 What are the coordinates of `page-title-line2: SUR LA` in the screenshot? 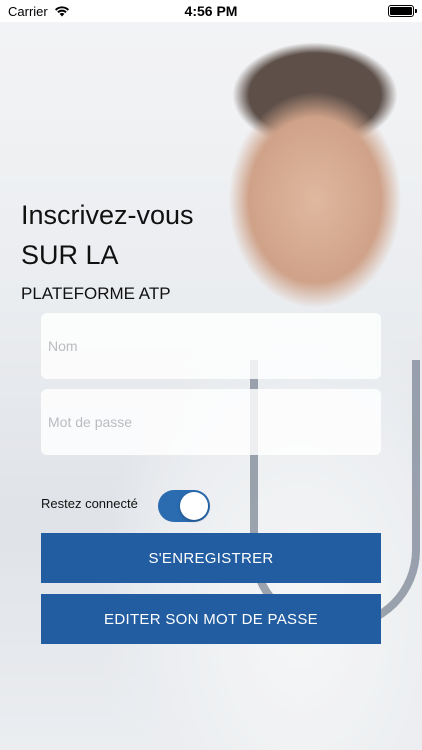 It's located at (70, 255).